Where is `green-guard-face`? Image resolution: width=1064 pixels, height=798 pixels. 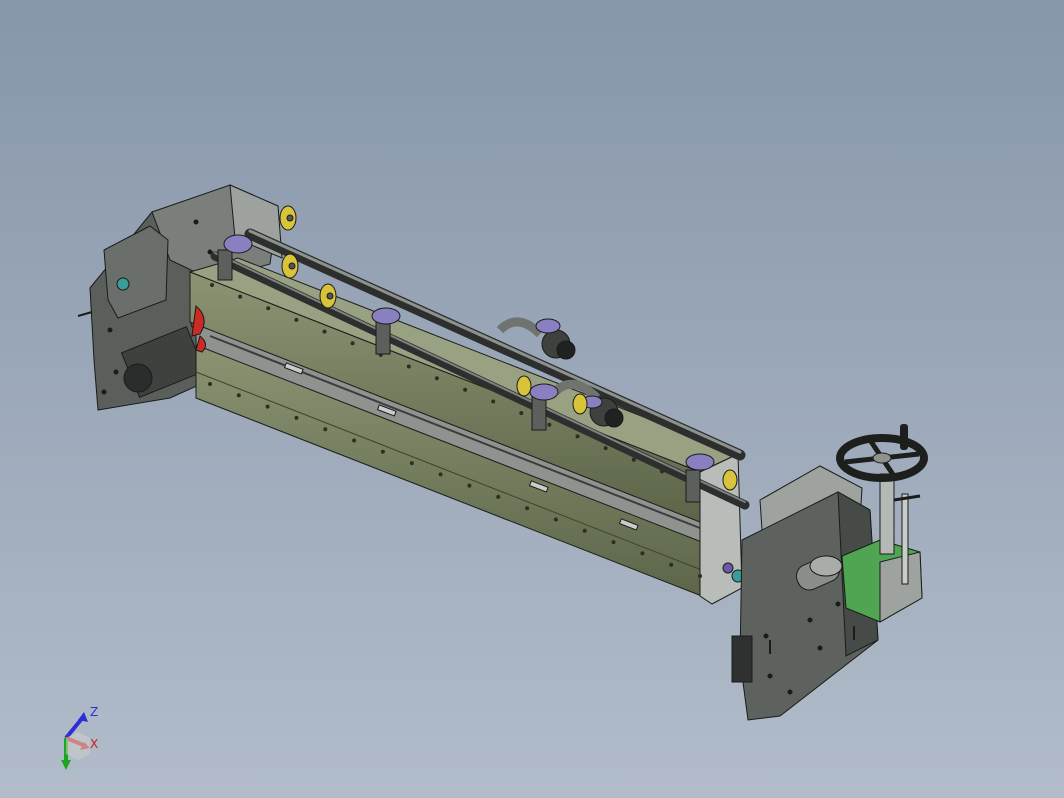
green-guard-face is located at coordinates (901, 587).